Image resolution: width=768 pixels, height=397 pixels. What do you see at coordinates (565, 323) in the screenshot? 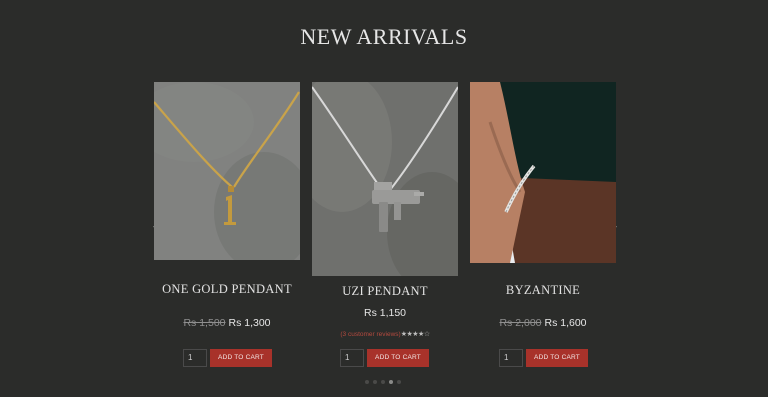
I see `sale-price: Rs 1,600` at bounding box center [565, 323].